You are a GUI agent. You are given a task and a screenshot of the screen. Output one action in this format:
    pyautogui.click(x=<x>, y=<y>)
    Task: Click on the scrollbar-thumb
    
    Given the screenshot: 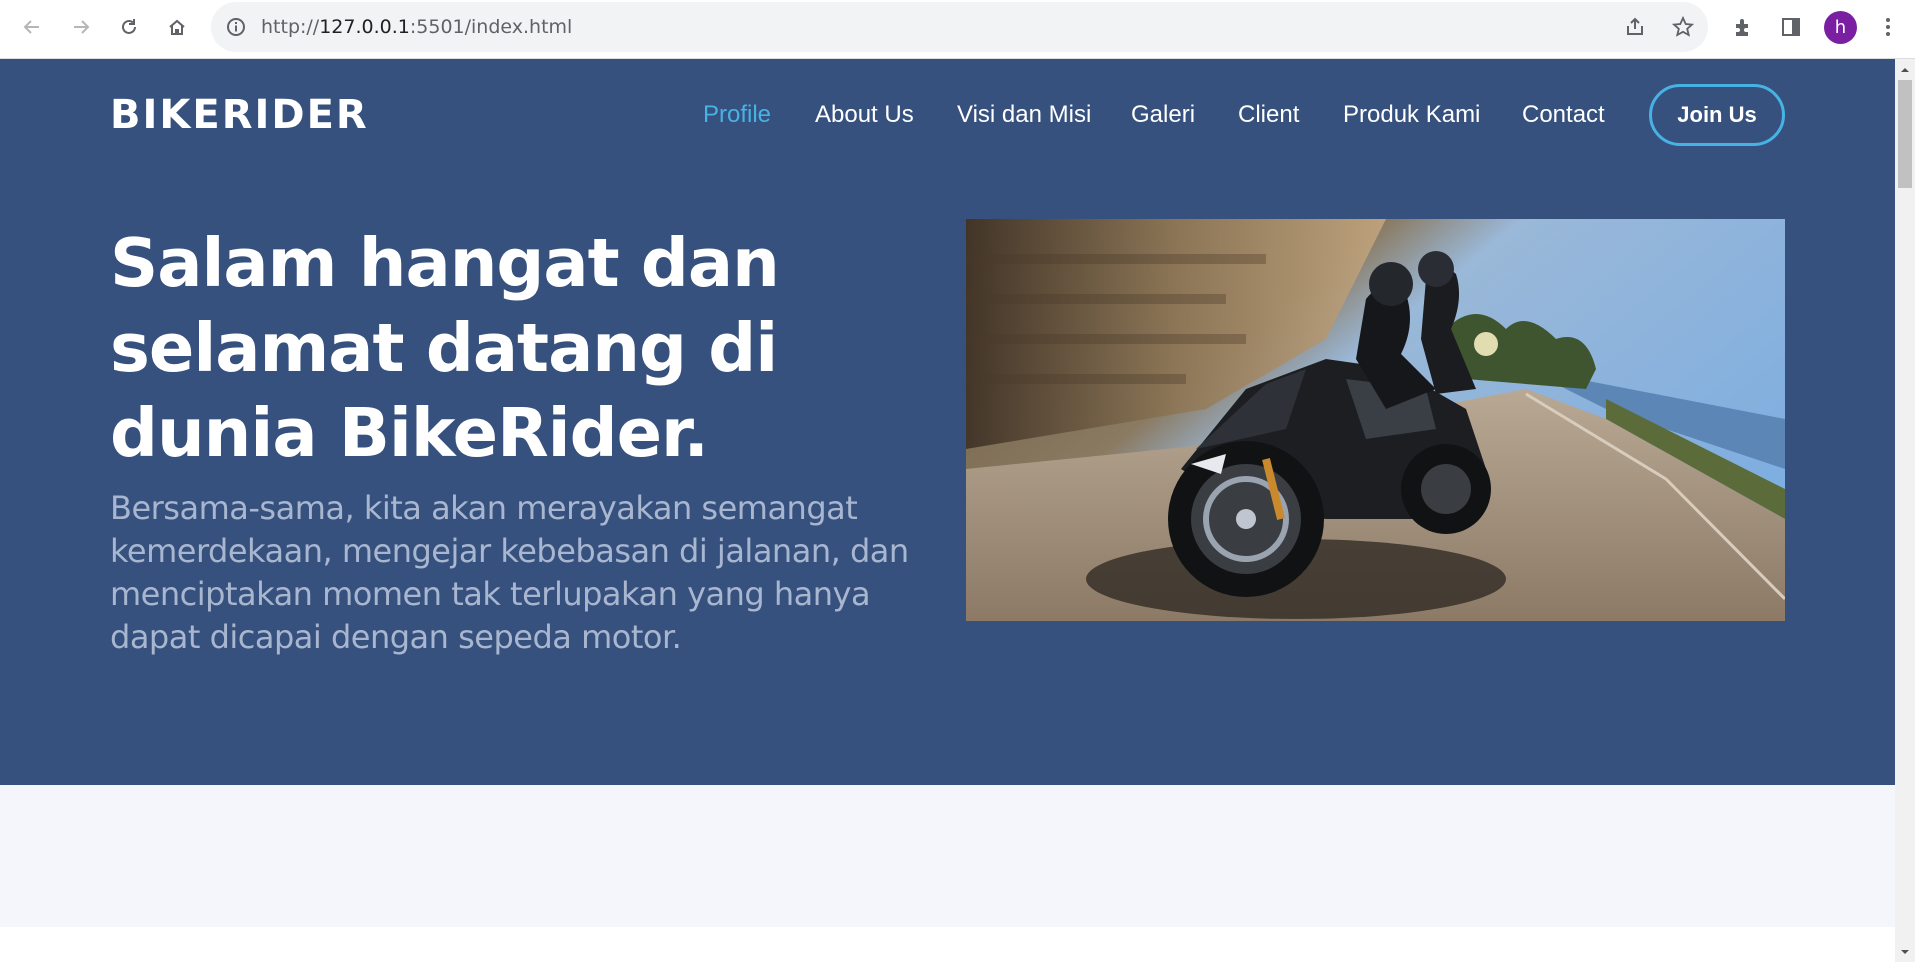 What is the action you would take?
    pyautogui.click(x=1905, y=134)
    